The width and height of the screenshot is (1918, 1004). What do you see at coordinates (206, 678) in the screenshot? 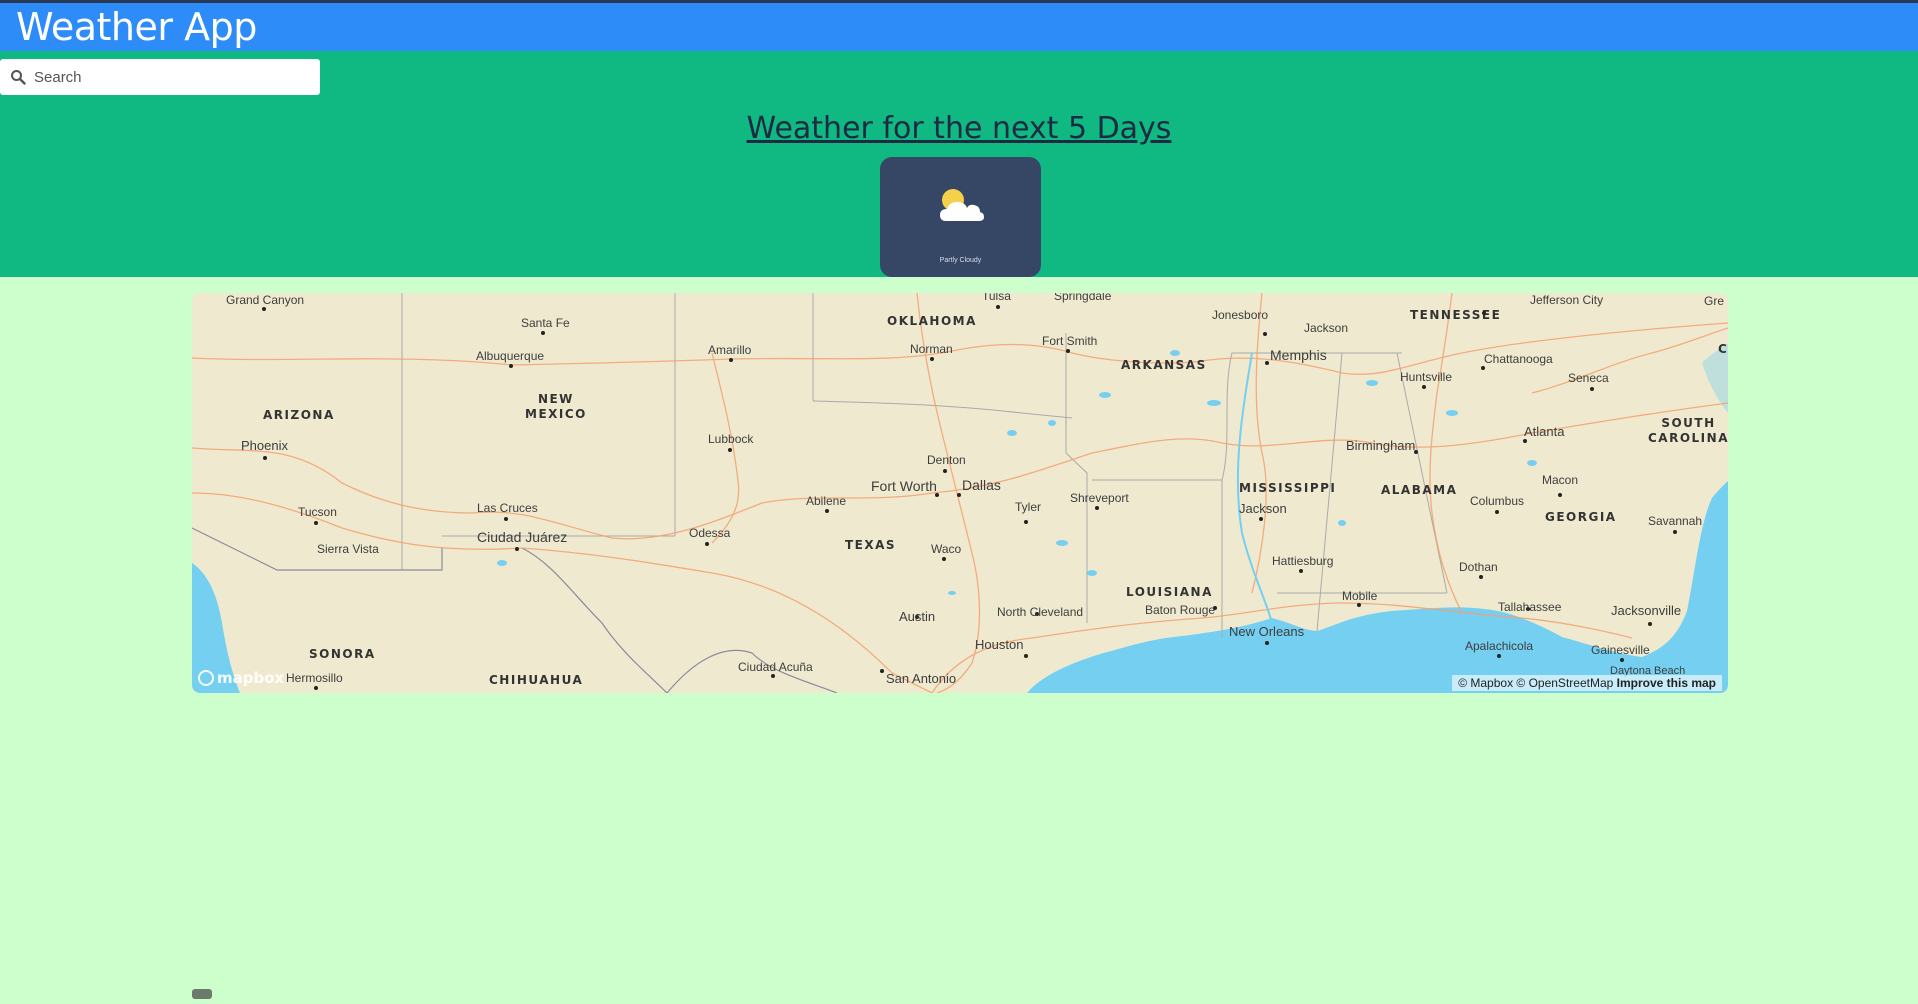
I see `mapbox-logo-icon` at bounding box center [206, 678].